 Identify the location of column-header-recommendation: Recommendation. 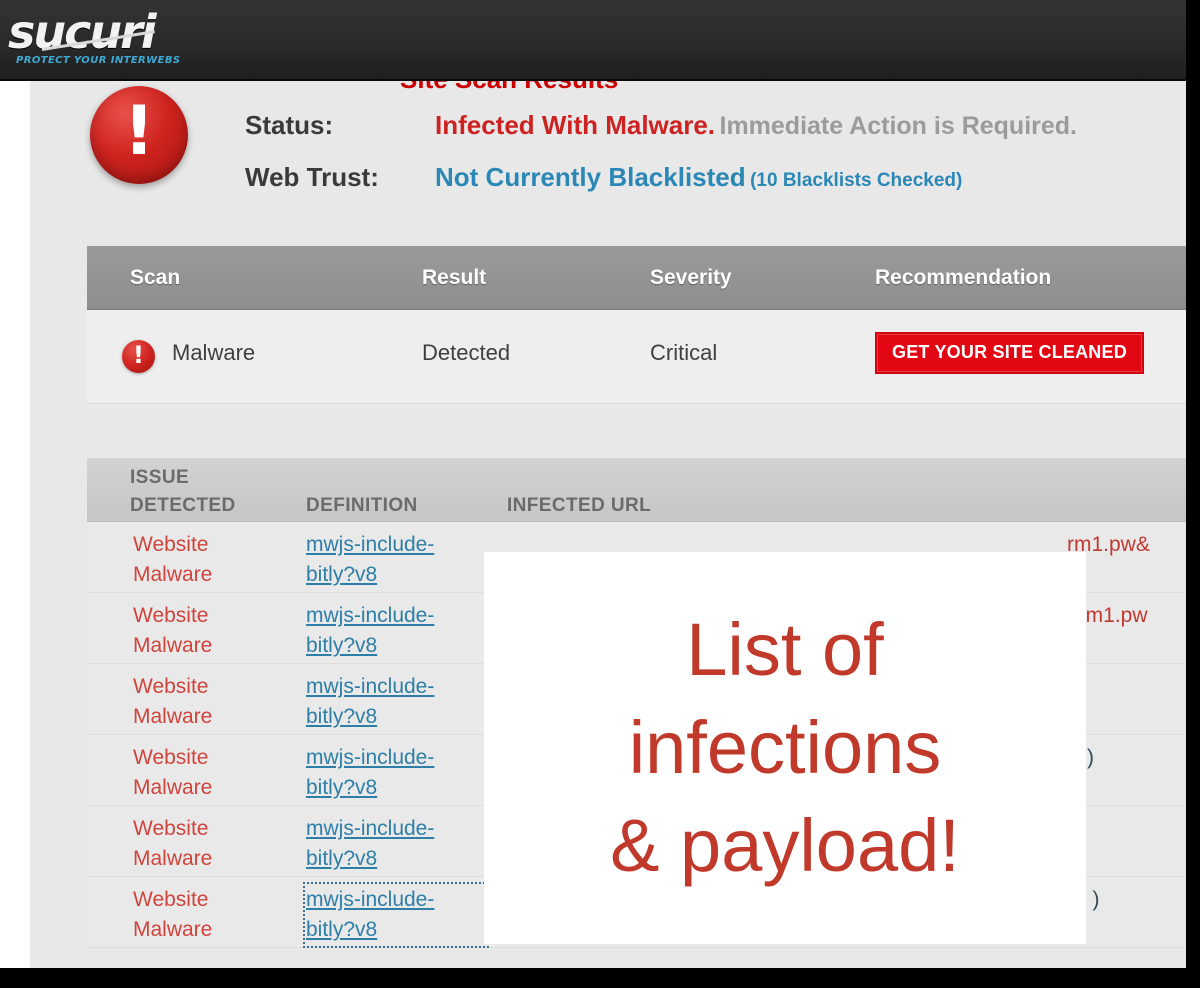
(963, 277).